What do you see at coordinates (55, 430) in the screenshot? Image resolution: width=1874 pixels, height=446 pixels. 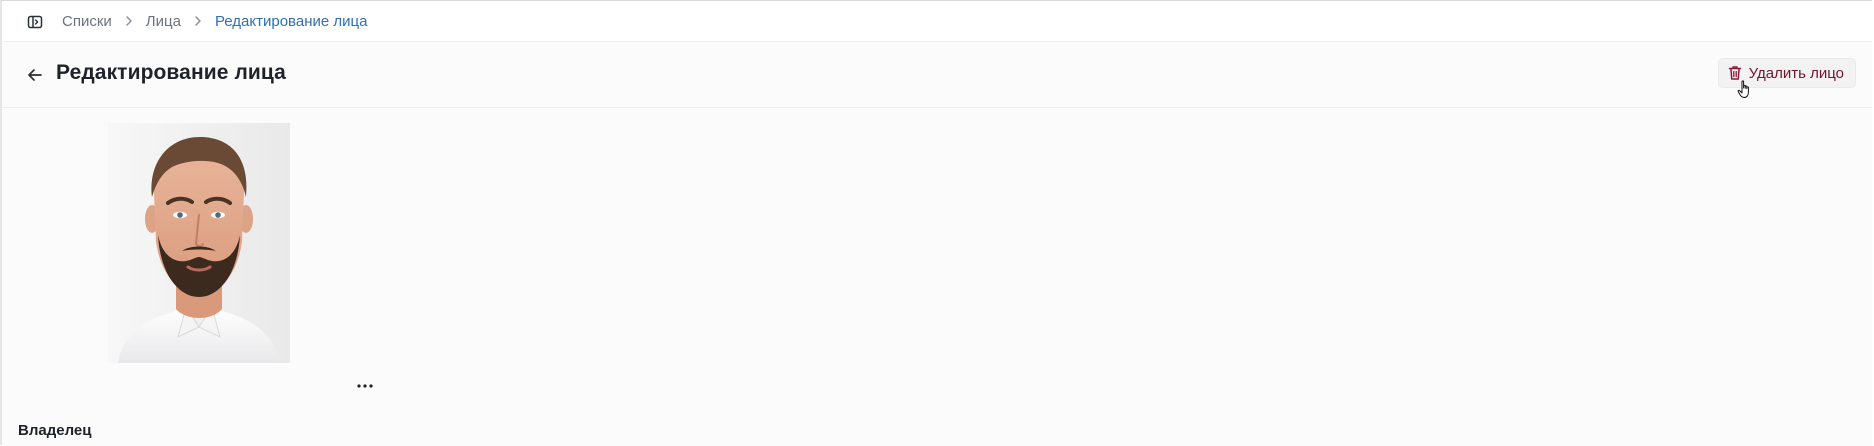 I see `owner-label: Владелец` at bounding box center [55, 430].